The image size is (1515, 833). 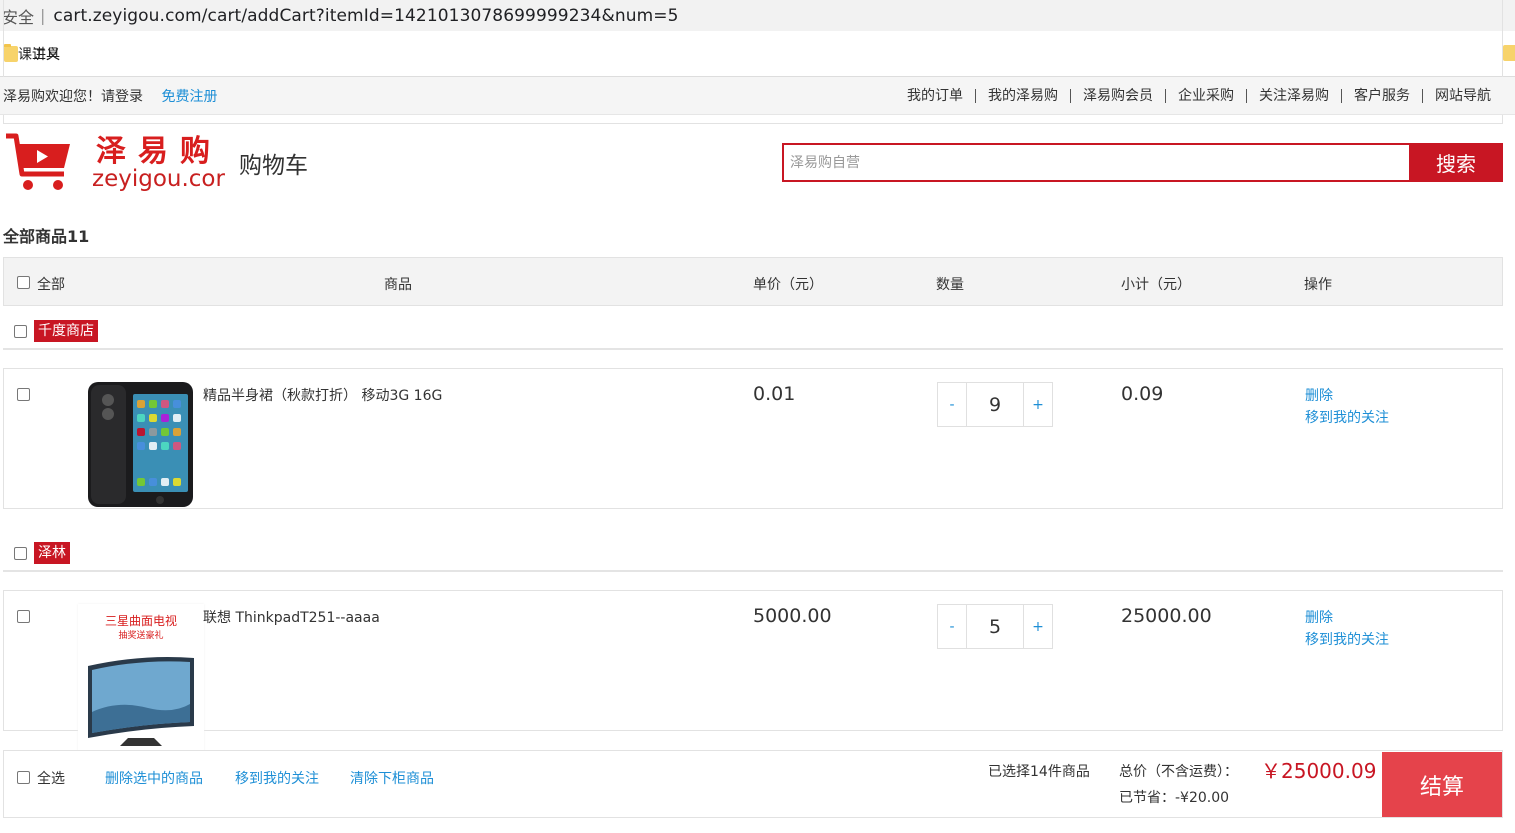 I want to click on search-input, so click(x=1095, y=162).